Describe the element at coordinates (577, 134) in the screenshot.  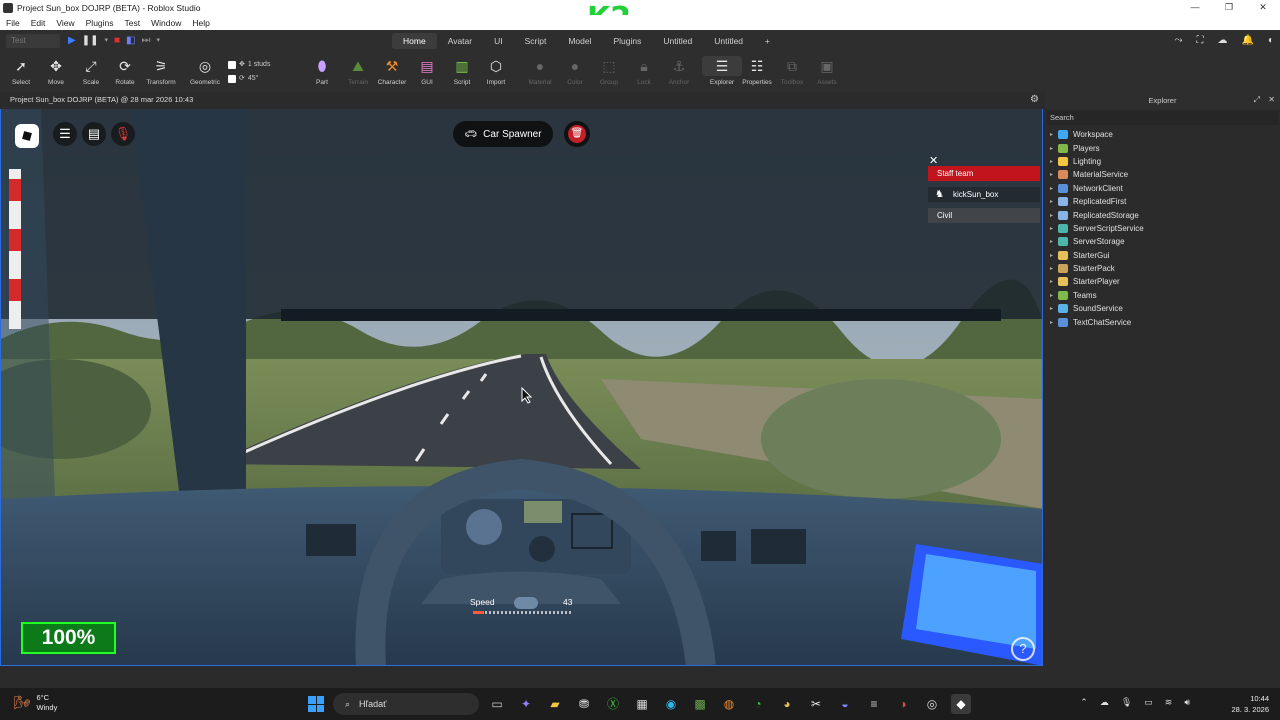
I see `delete-car-button: 🗑︎` at that location.